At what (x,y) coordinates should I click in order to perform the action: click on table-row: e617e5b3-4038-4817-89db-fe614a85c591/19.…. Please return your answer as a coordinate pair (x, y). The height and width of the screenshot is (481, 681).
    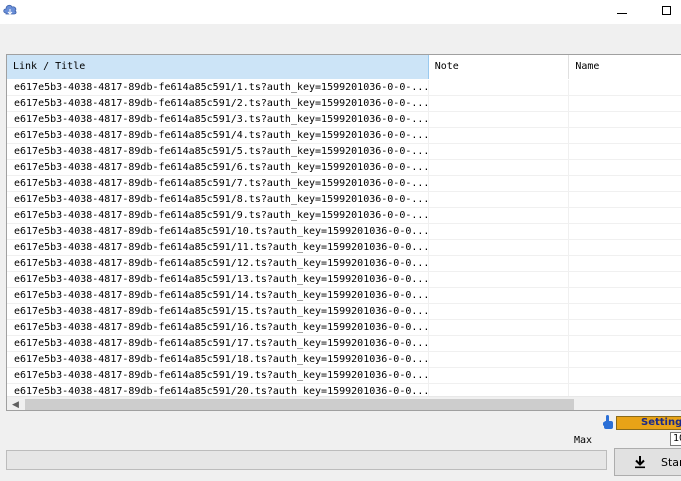
    Looking at the image, I should click on (344, 376).